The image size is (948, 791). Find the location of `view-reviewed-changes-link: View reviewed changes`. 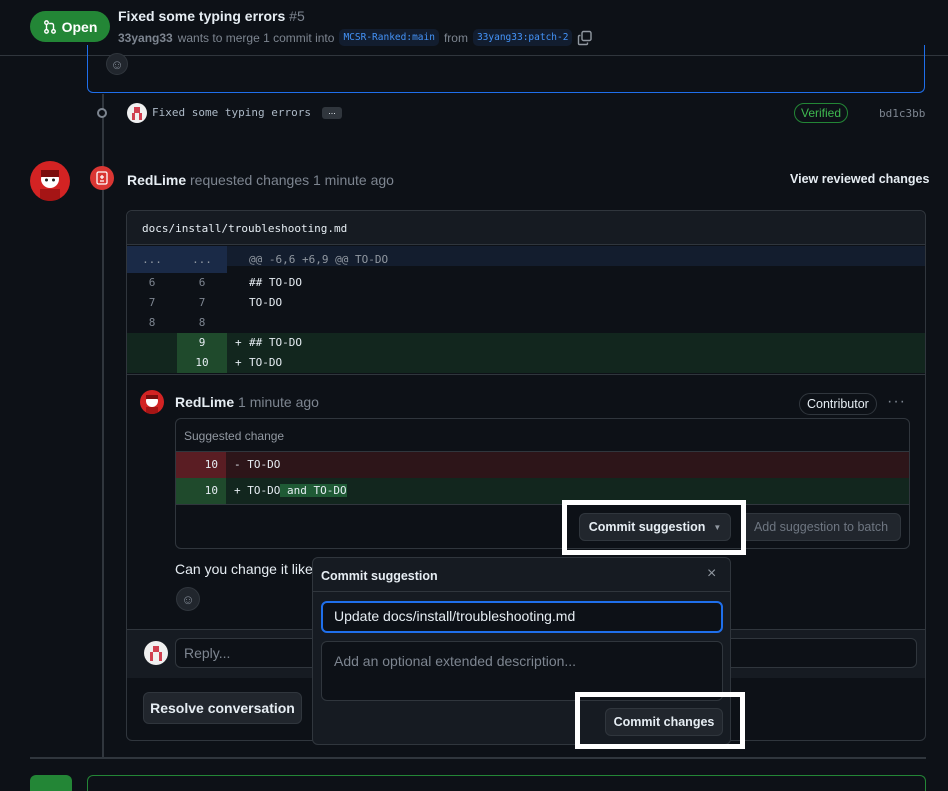

view-reviewed-changes-link: View reviewed changes is located at coordinates (859, 179).